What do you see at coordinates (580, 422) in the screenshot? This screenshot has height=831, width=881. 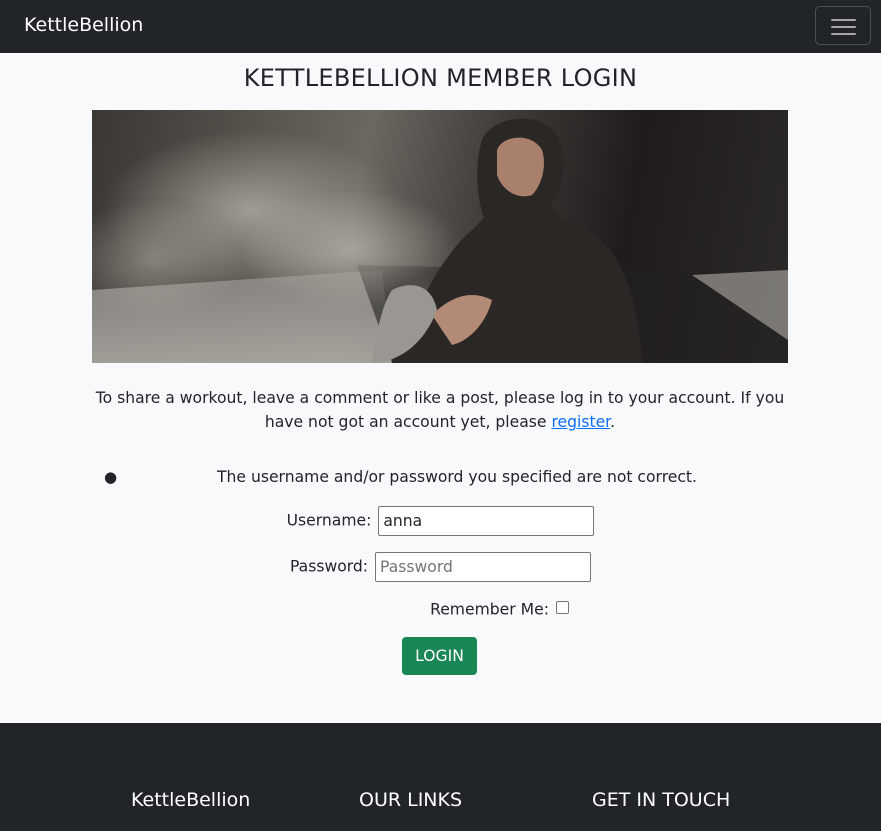 I see `register-link: register` at bounding box center [580, 422].